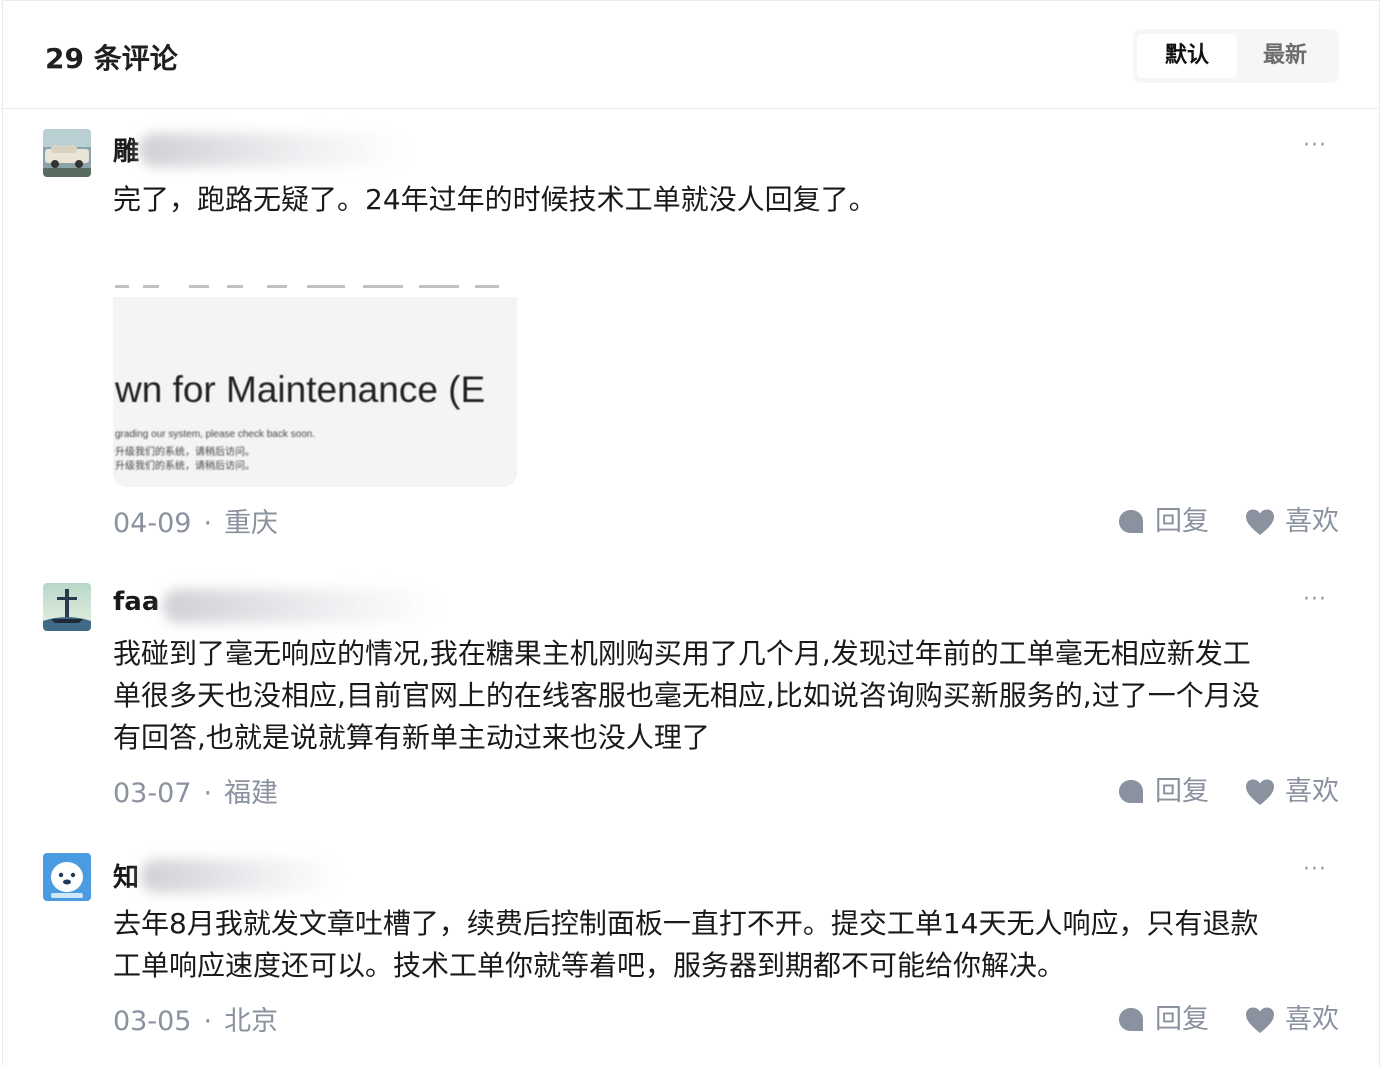 The image size is (1386, 1066). Describe the element at coordinates (251, 793) in the screenshot. I see `comment-location: 福建` at that location.